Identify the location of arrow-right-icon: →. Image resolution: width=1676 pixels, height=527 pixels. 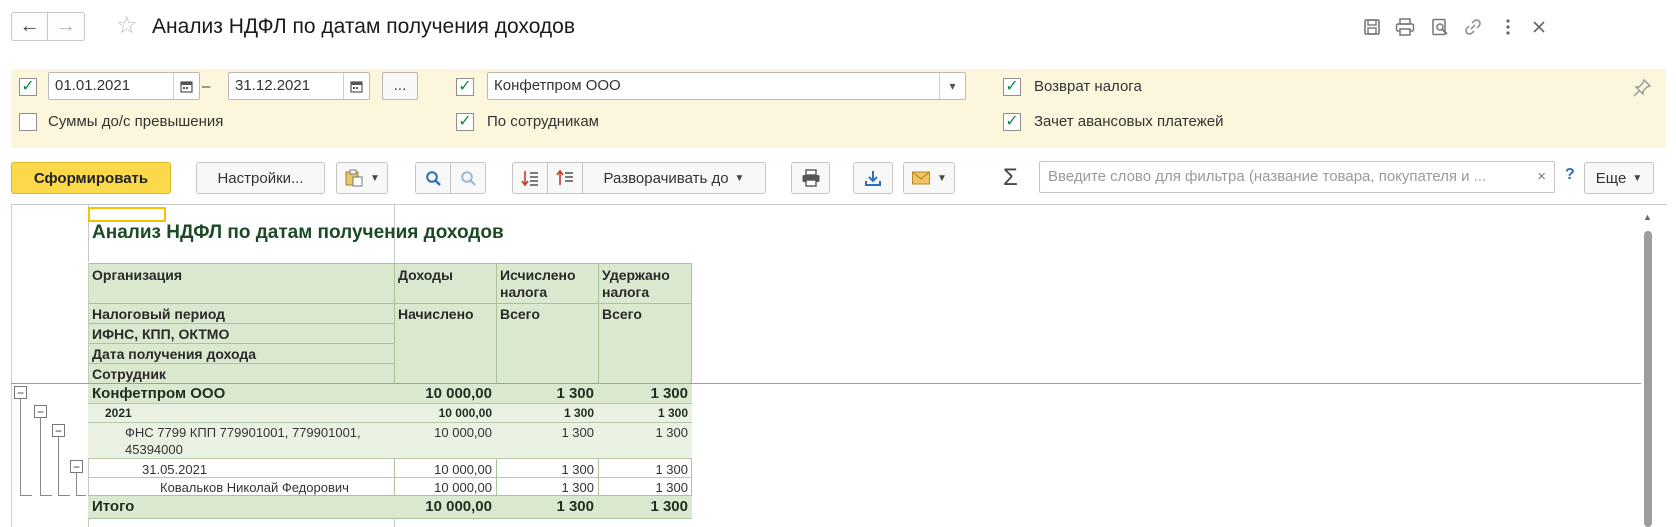
(66, 26).